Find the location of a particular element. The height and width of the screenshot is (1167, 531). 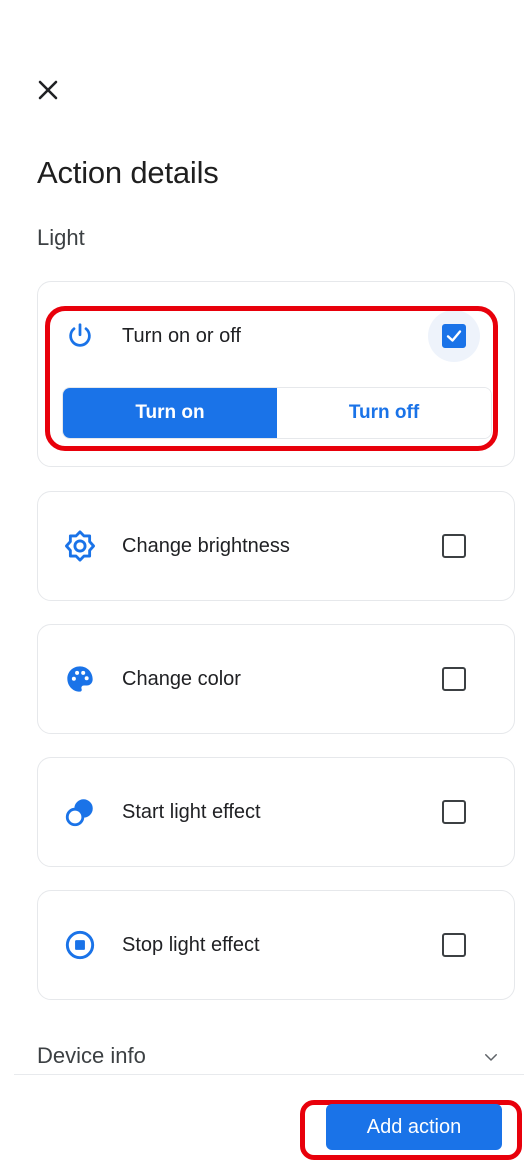

action-label: Start light effect is located at coordinates (191, 811).